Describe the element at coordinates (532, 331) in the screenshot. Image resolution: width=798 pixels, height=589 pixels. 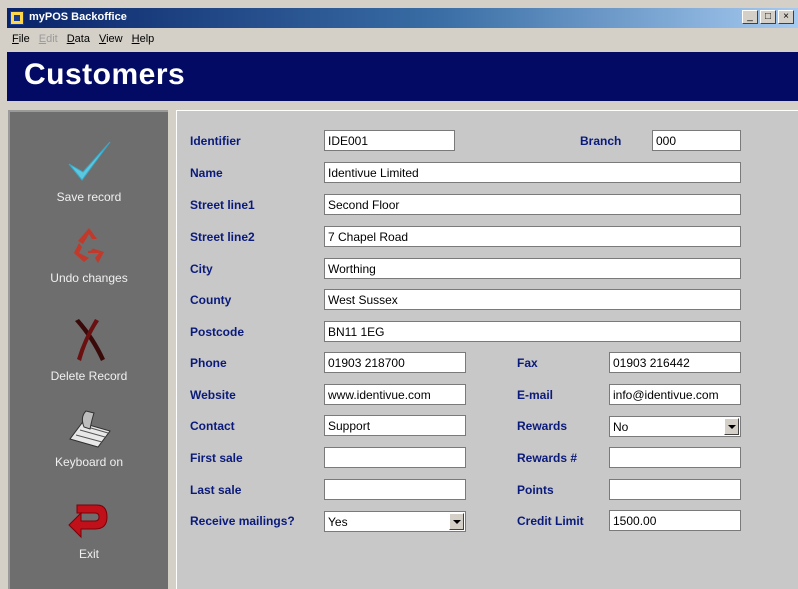
I see `postcode-field: BN11 1EG` at that location.